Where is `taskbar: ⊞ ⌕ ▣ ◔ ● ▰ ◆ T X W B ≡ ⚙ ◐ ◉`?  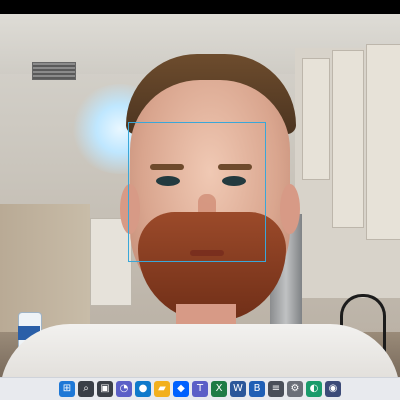
taskbar: ⊞ ⌕ ▣ ◔ ● ▰ ◆ T X W B ≡ ⚙ ◐ ◉ is located at coordinates (200, 388).